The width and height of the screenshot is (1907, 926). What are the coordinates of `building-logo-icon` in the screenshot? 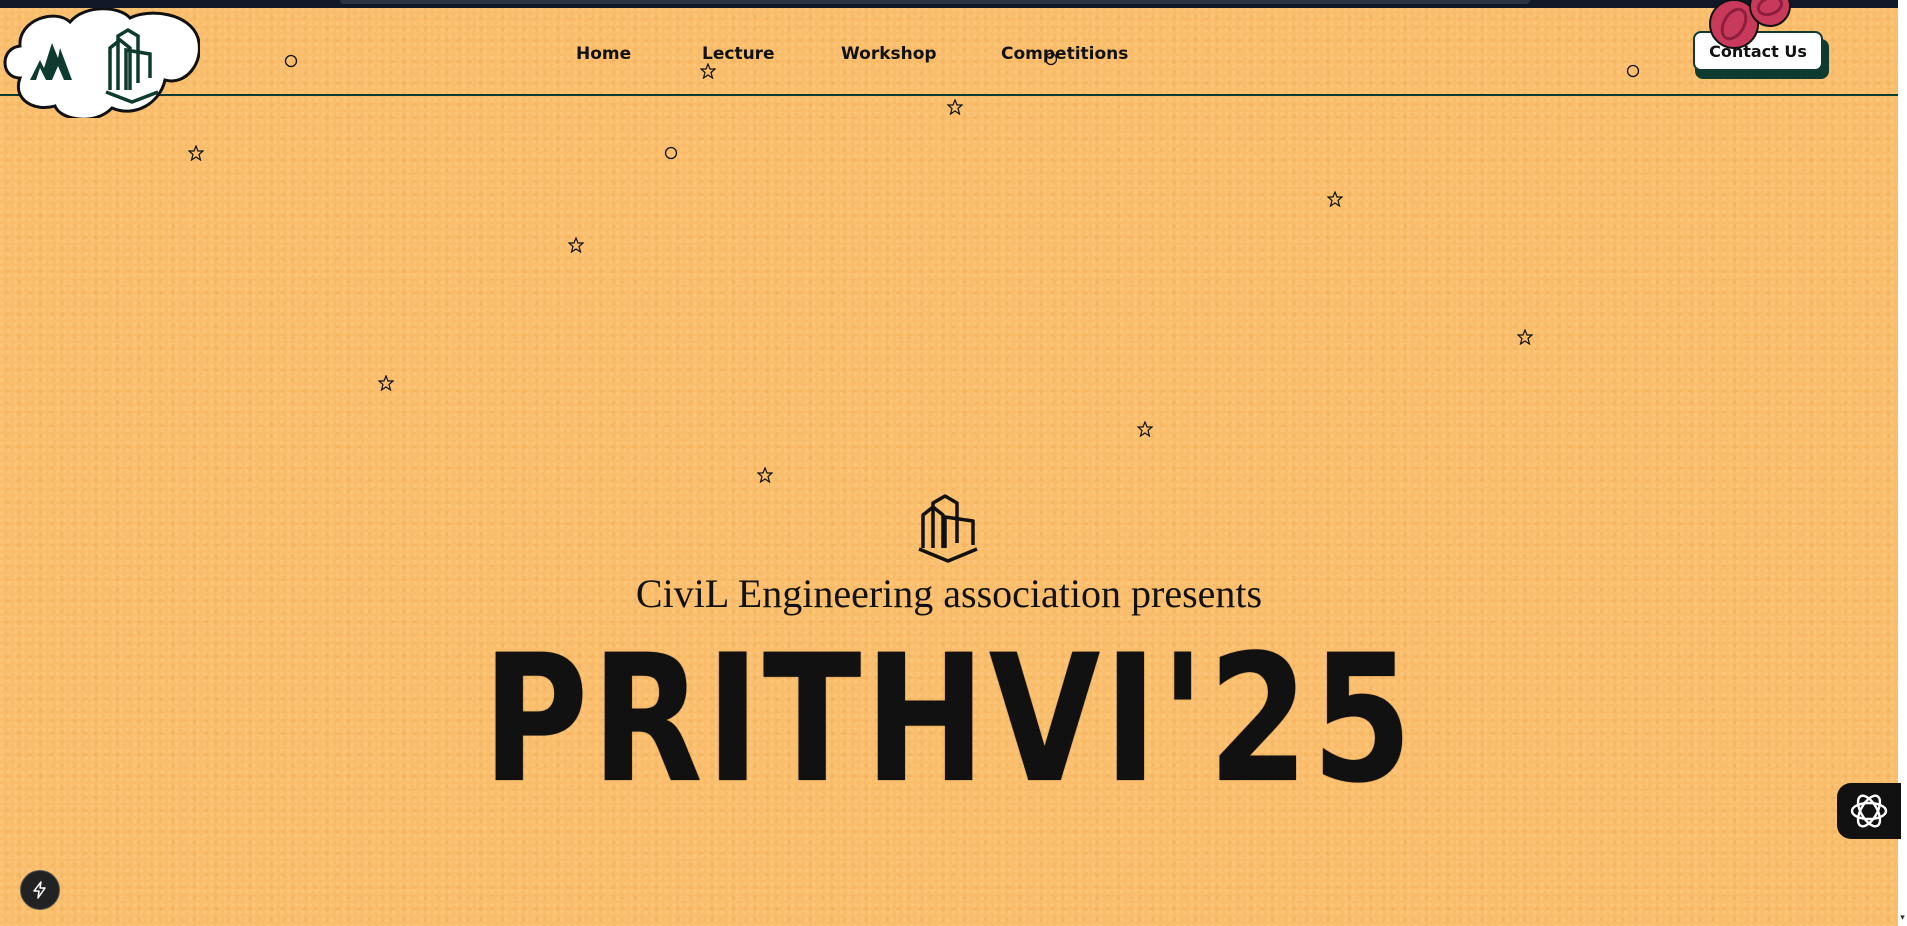 It's located at (948, 528).